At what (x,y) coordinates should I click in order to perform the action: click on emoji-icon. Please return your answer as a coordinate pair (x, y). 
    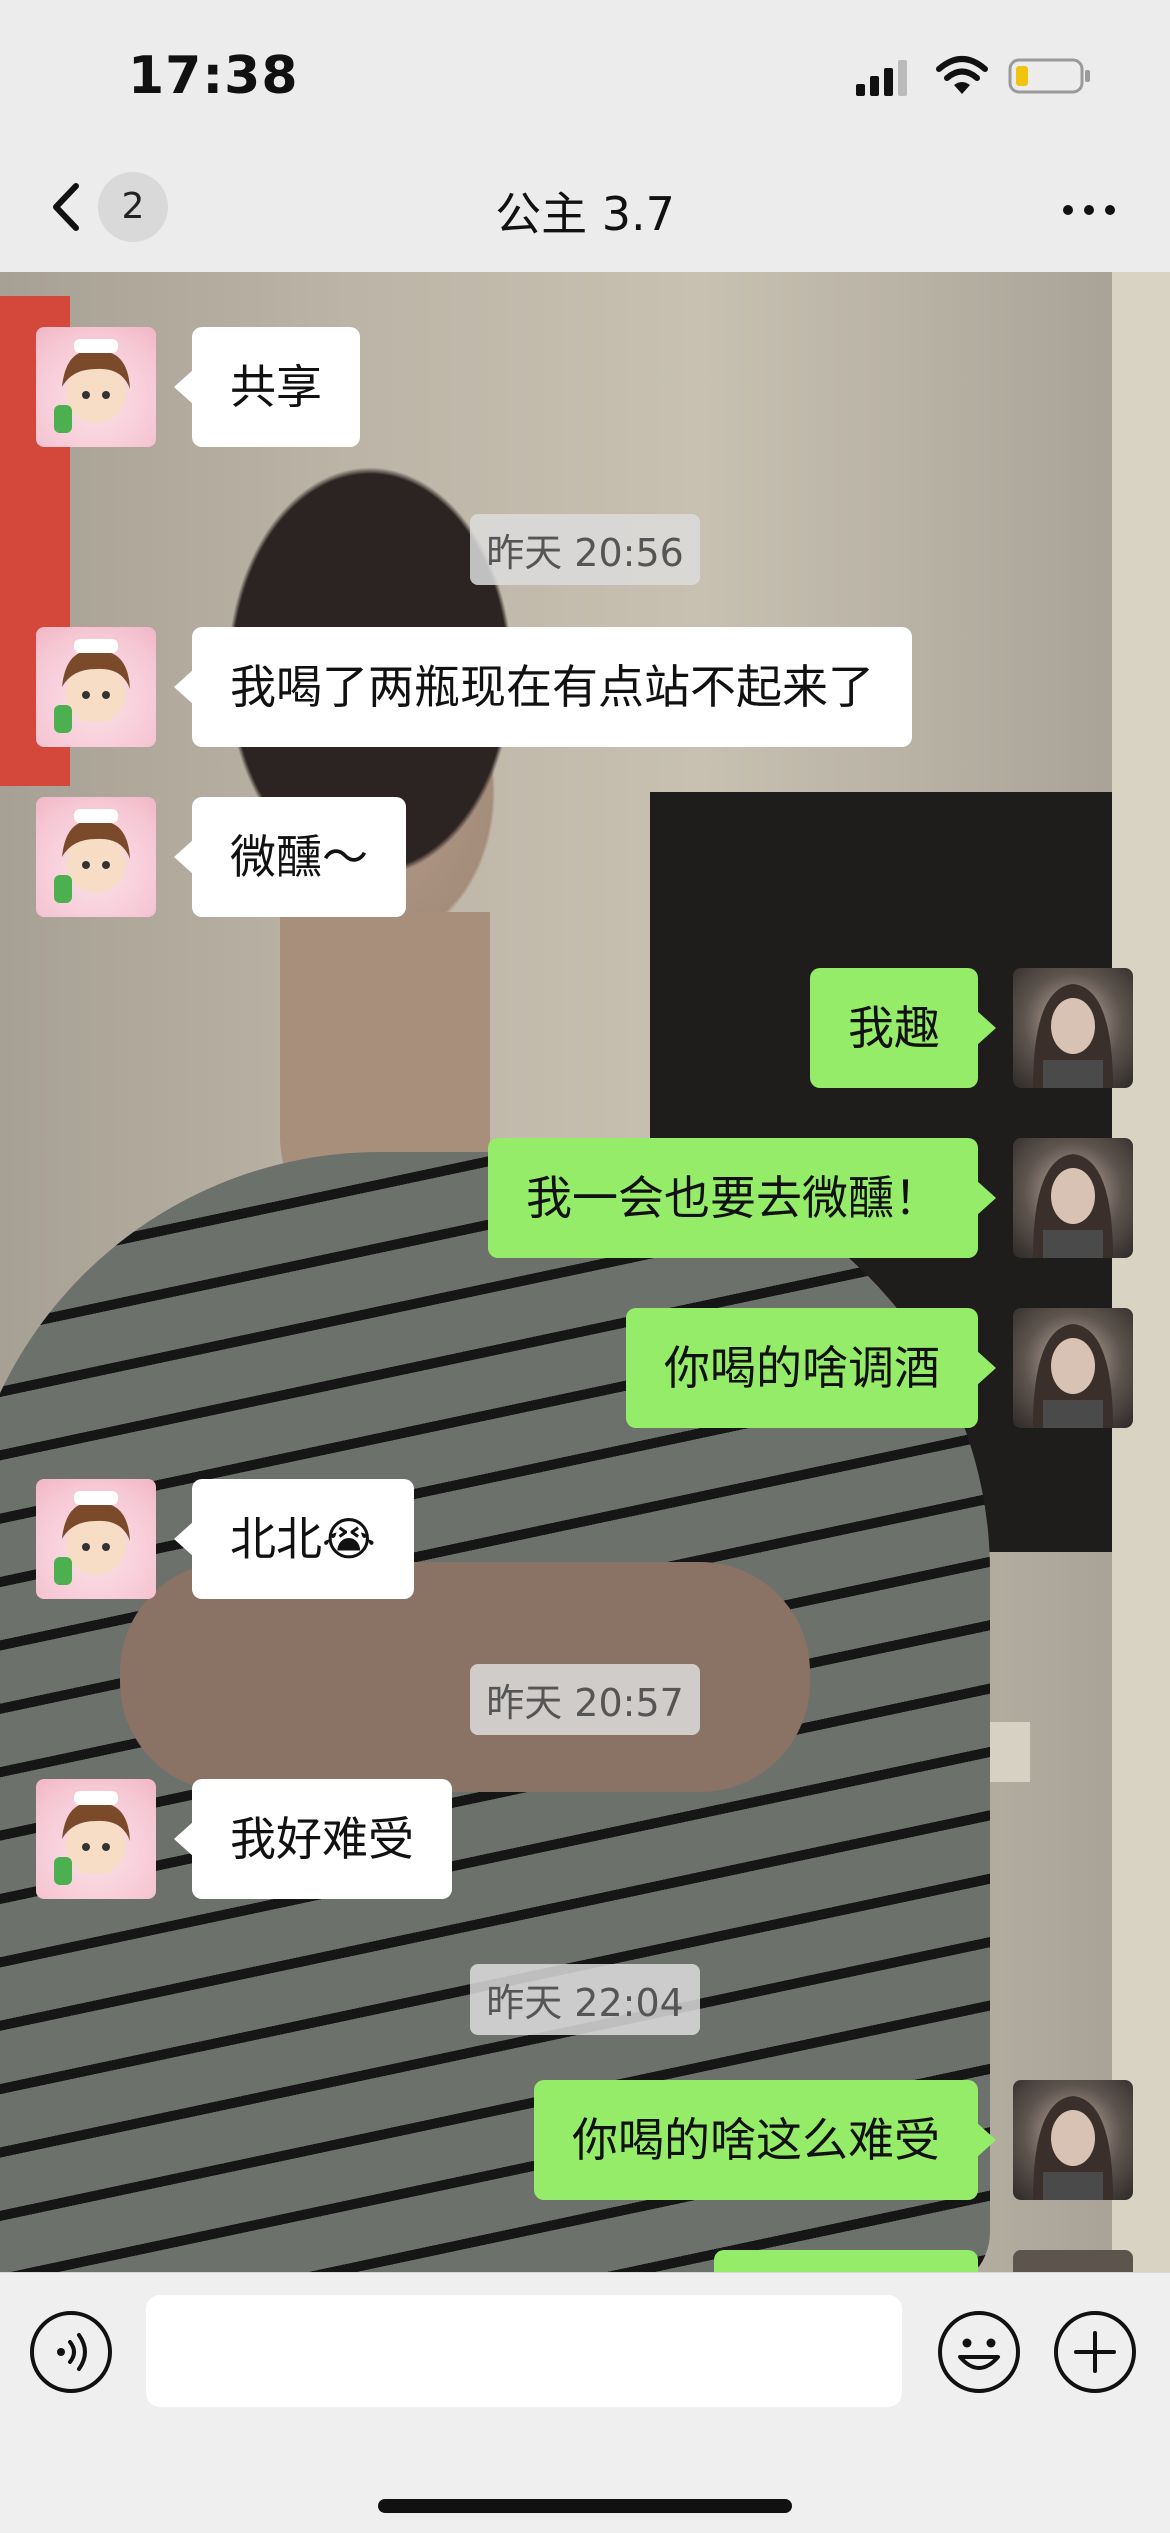
    Looking at the image, I should click on (979, 2352).